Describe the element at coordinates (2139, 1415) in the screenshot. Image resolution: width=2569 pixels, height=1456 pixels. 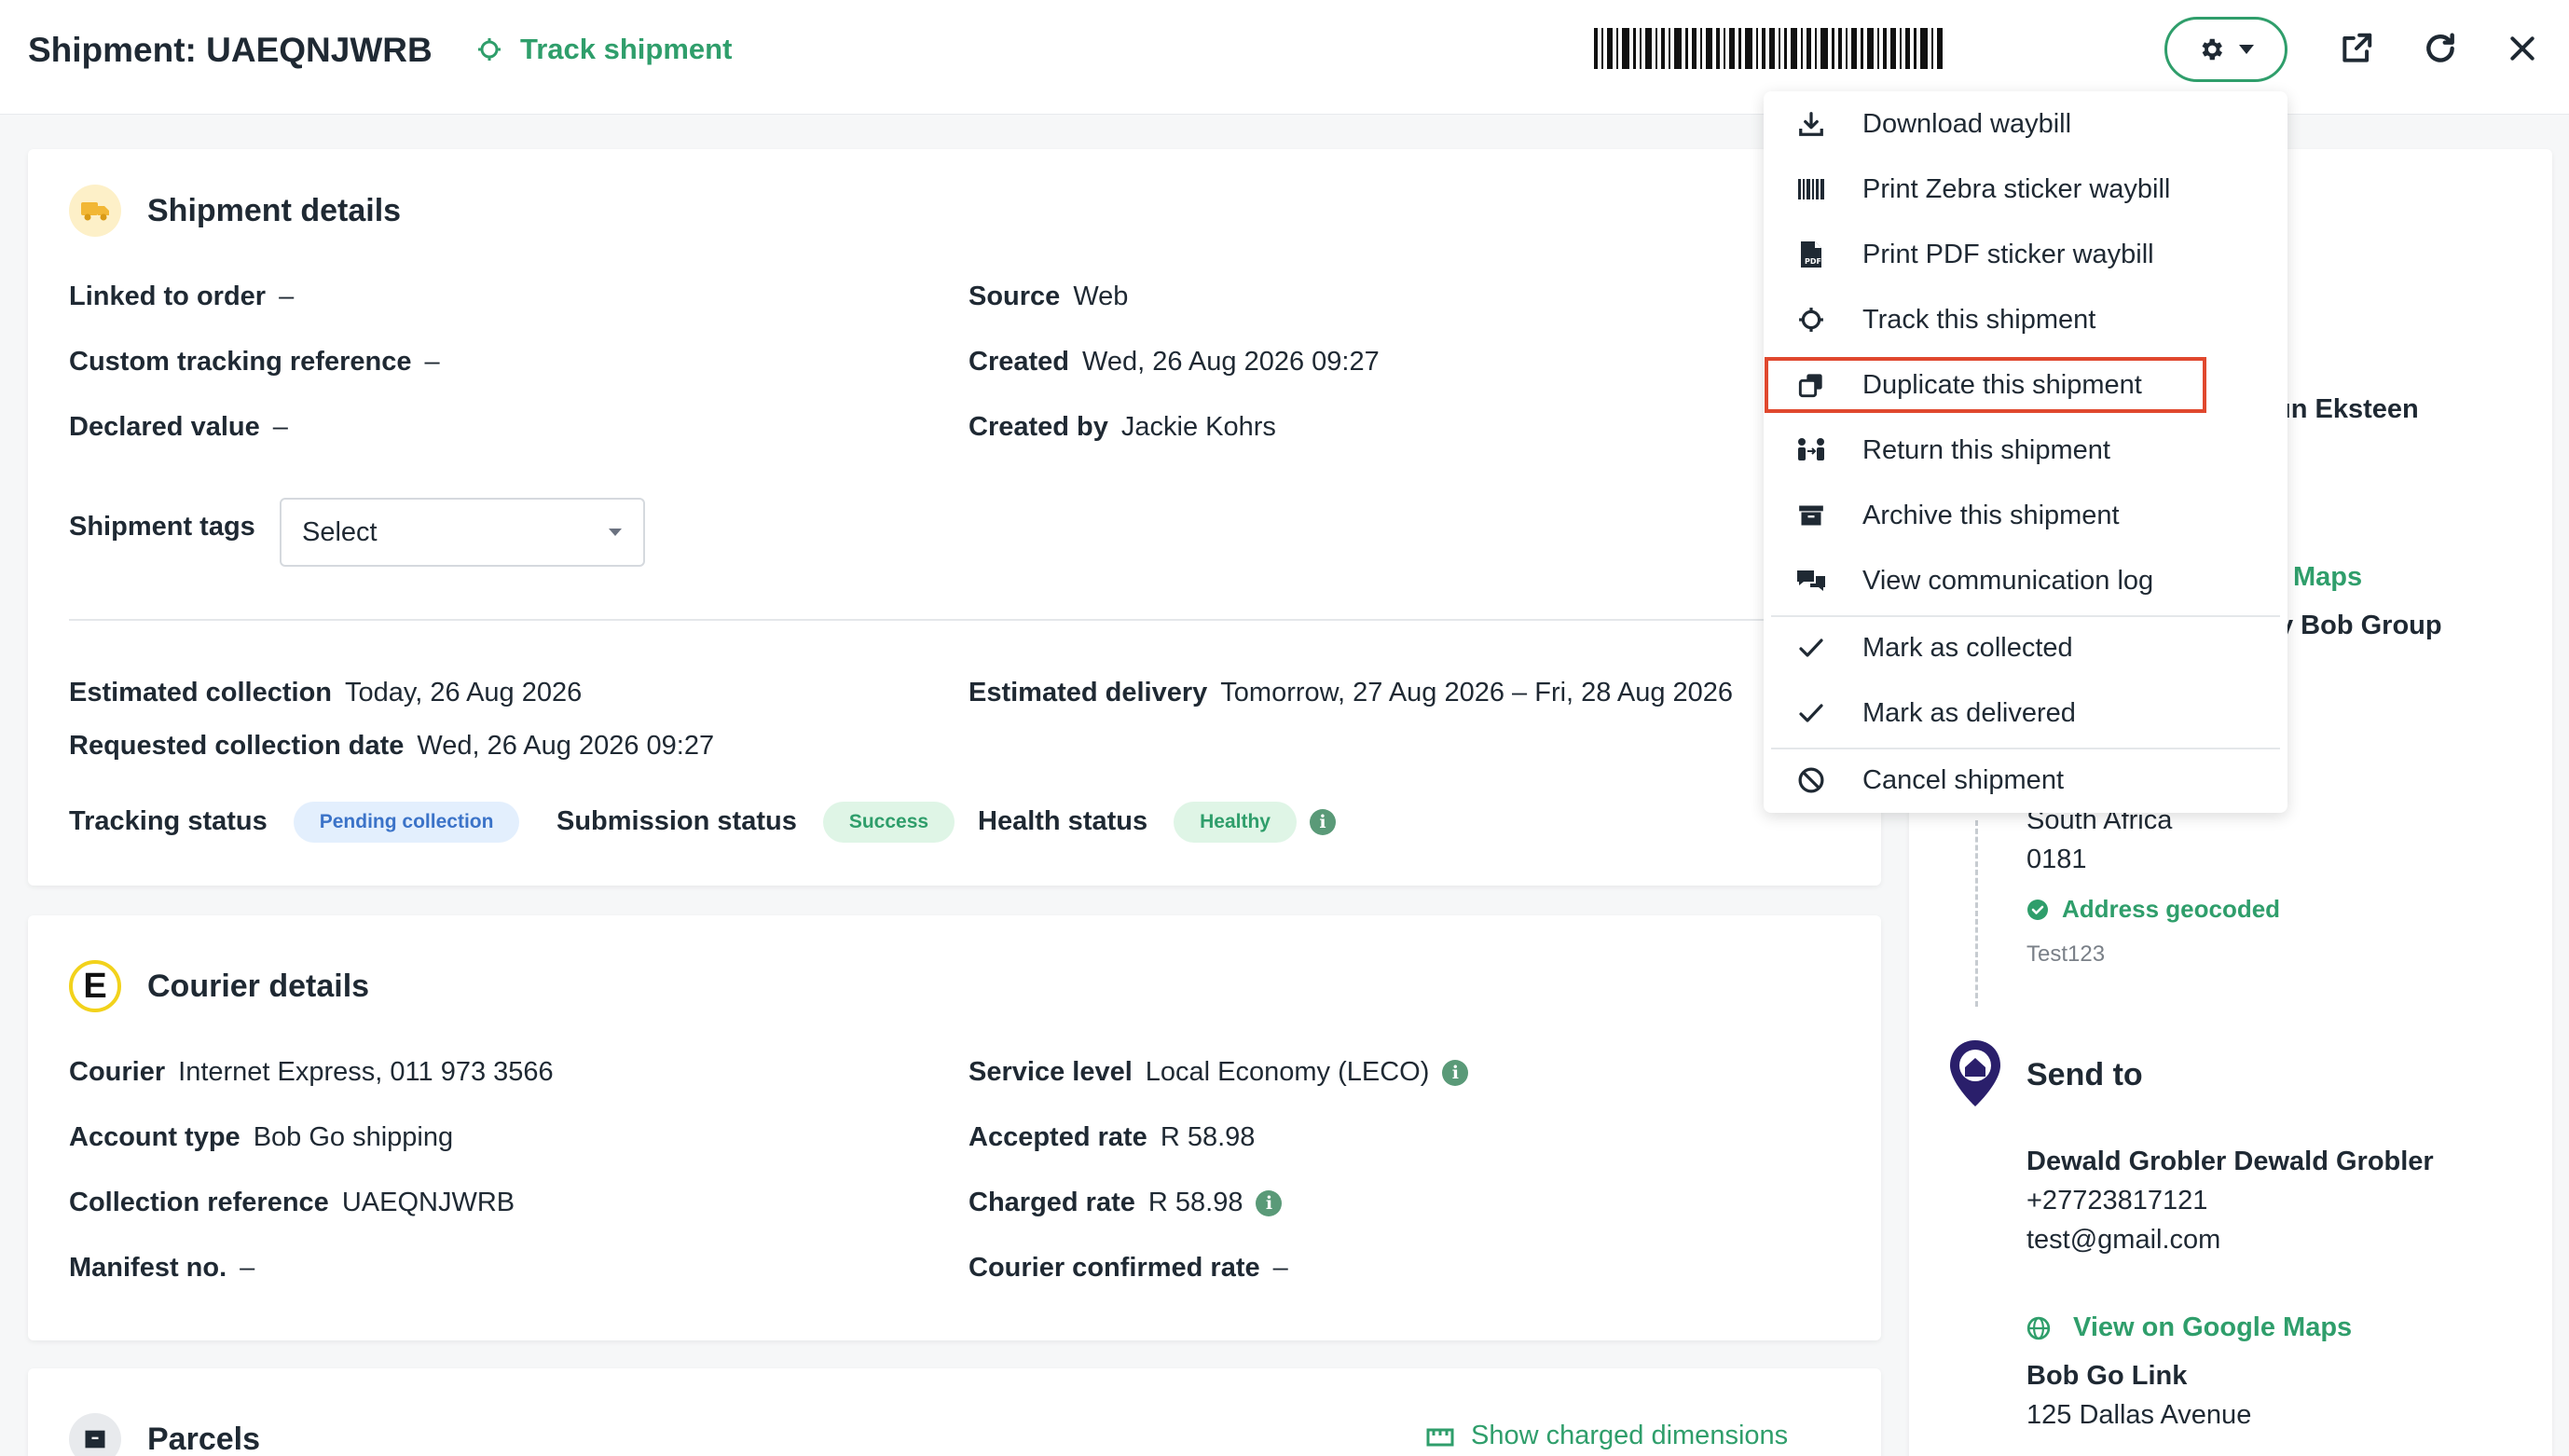
I see `recipient-address-line: 125 Dallas Avenue` at that location.